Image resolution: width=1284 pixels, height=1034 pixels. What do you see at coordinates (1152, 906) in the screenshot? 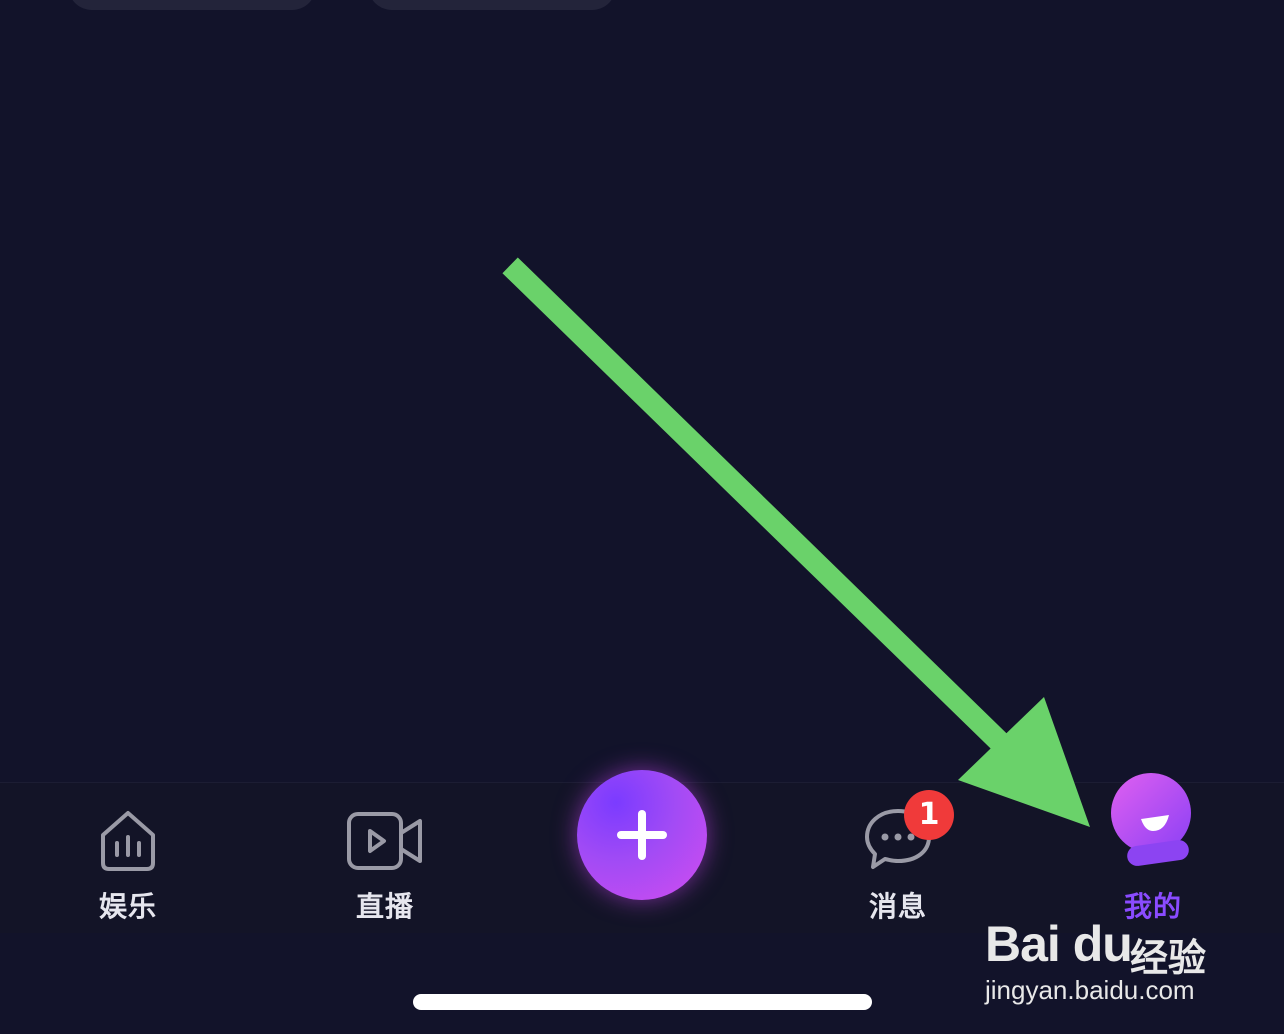
I see `tab-label-me: 我的` at bounding box center [1152, 906].